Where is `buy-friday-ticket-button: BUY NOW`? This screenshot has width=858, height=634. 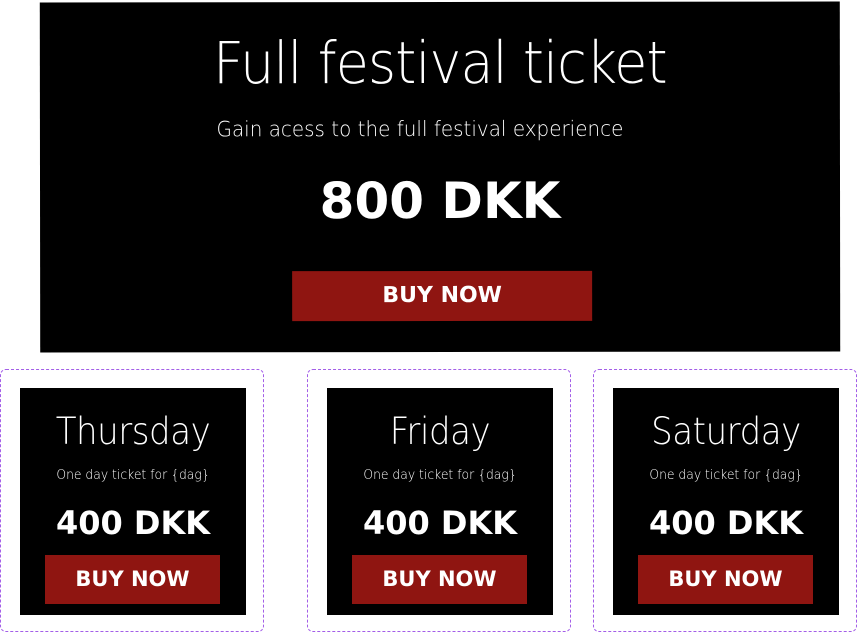 buy-friday-ticket-button: BUY NOW is located at coordinates (439, 579).